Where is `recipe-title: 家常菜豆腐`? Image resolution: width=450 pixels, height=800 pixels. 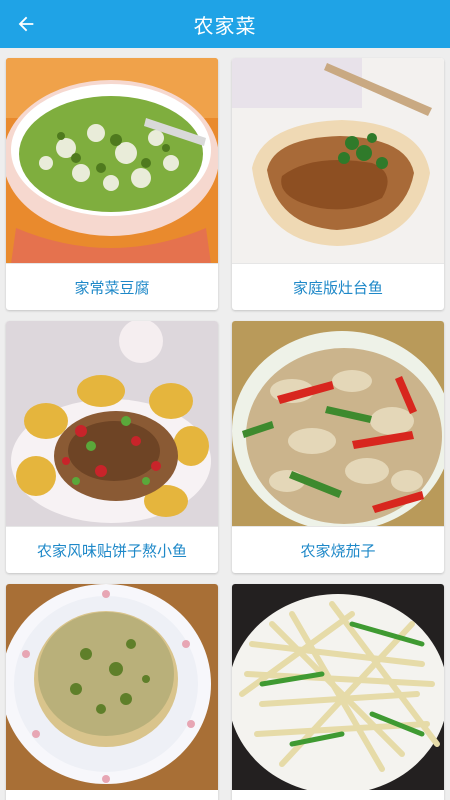 recipe-title: 家常菜豆腐 is located at coordinates (112, 286).